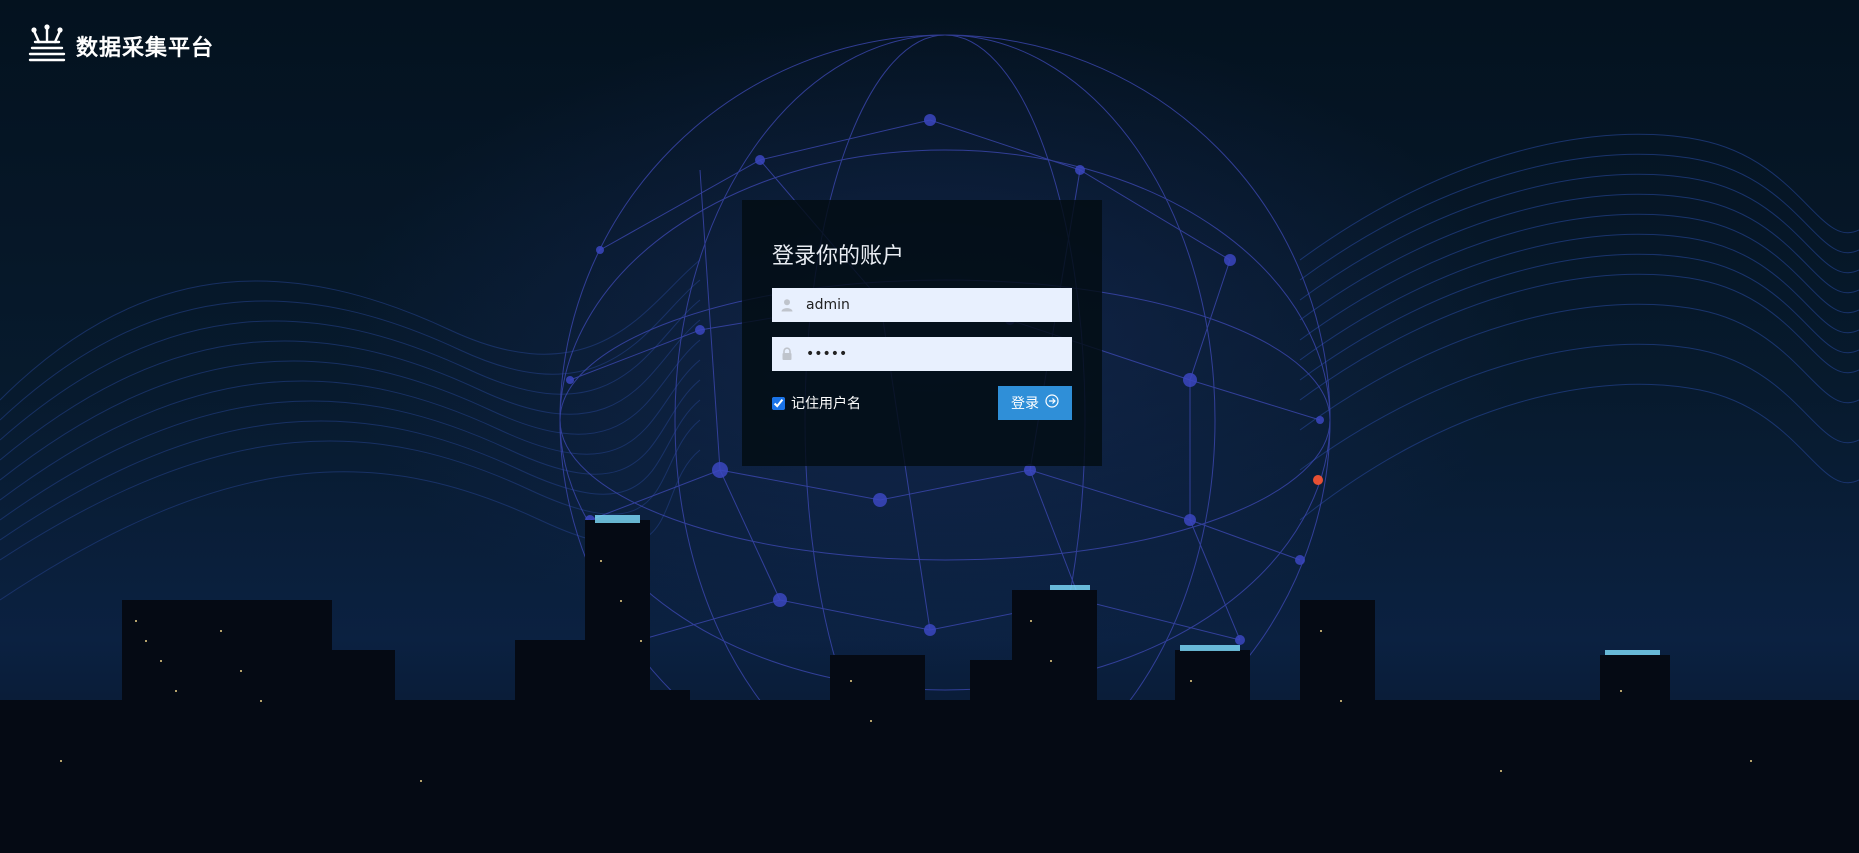  Describe the element at coordinates (922, 333) in the screenshot. I see `login-panel: 登录你的账户 记住用户名` at that location.